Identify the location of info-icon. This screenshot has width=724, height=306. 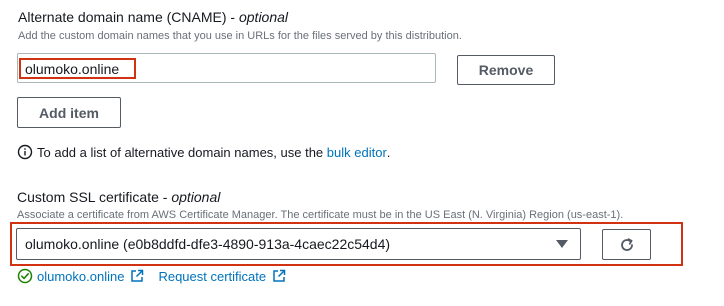
(25, 152).